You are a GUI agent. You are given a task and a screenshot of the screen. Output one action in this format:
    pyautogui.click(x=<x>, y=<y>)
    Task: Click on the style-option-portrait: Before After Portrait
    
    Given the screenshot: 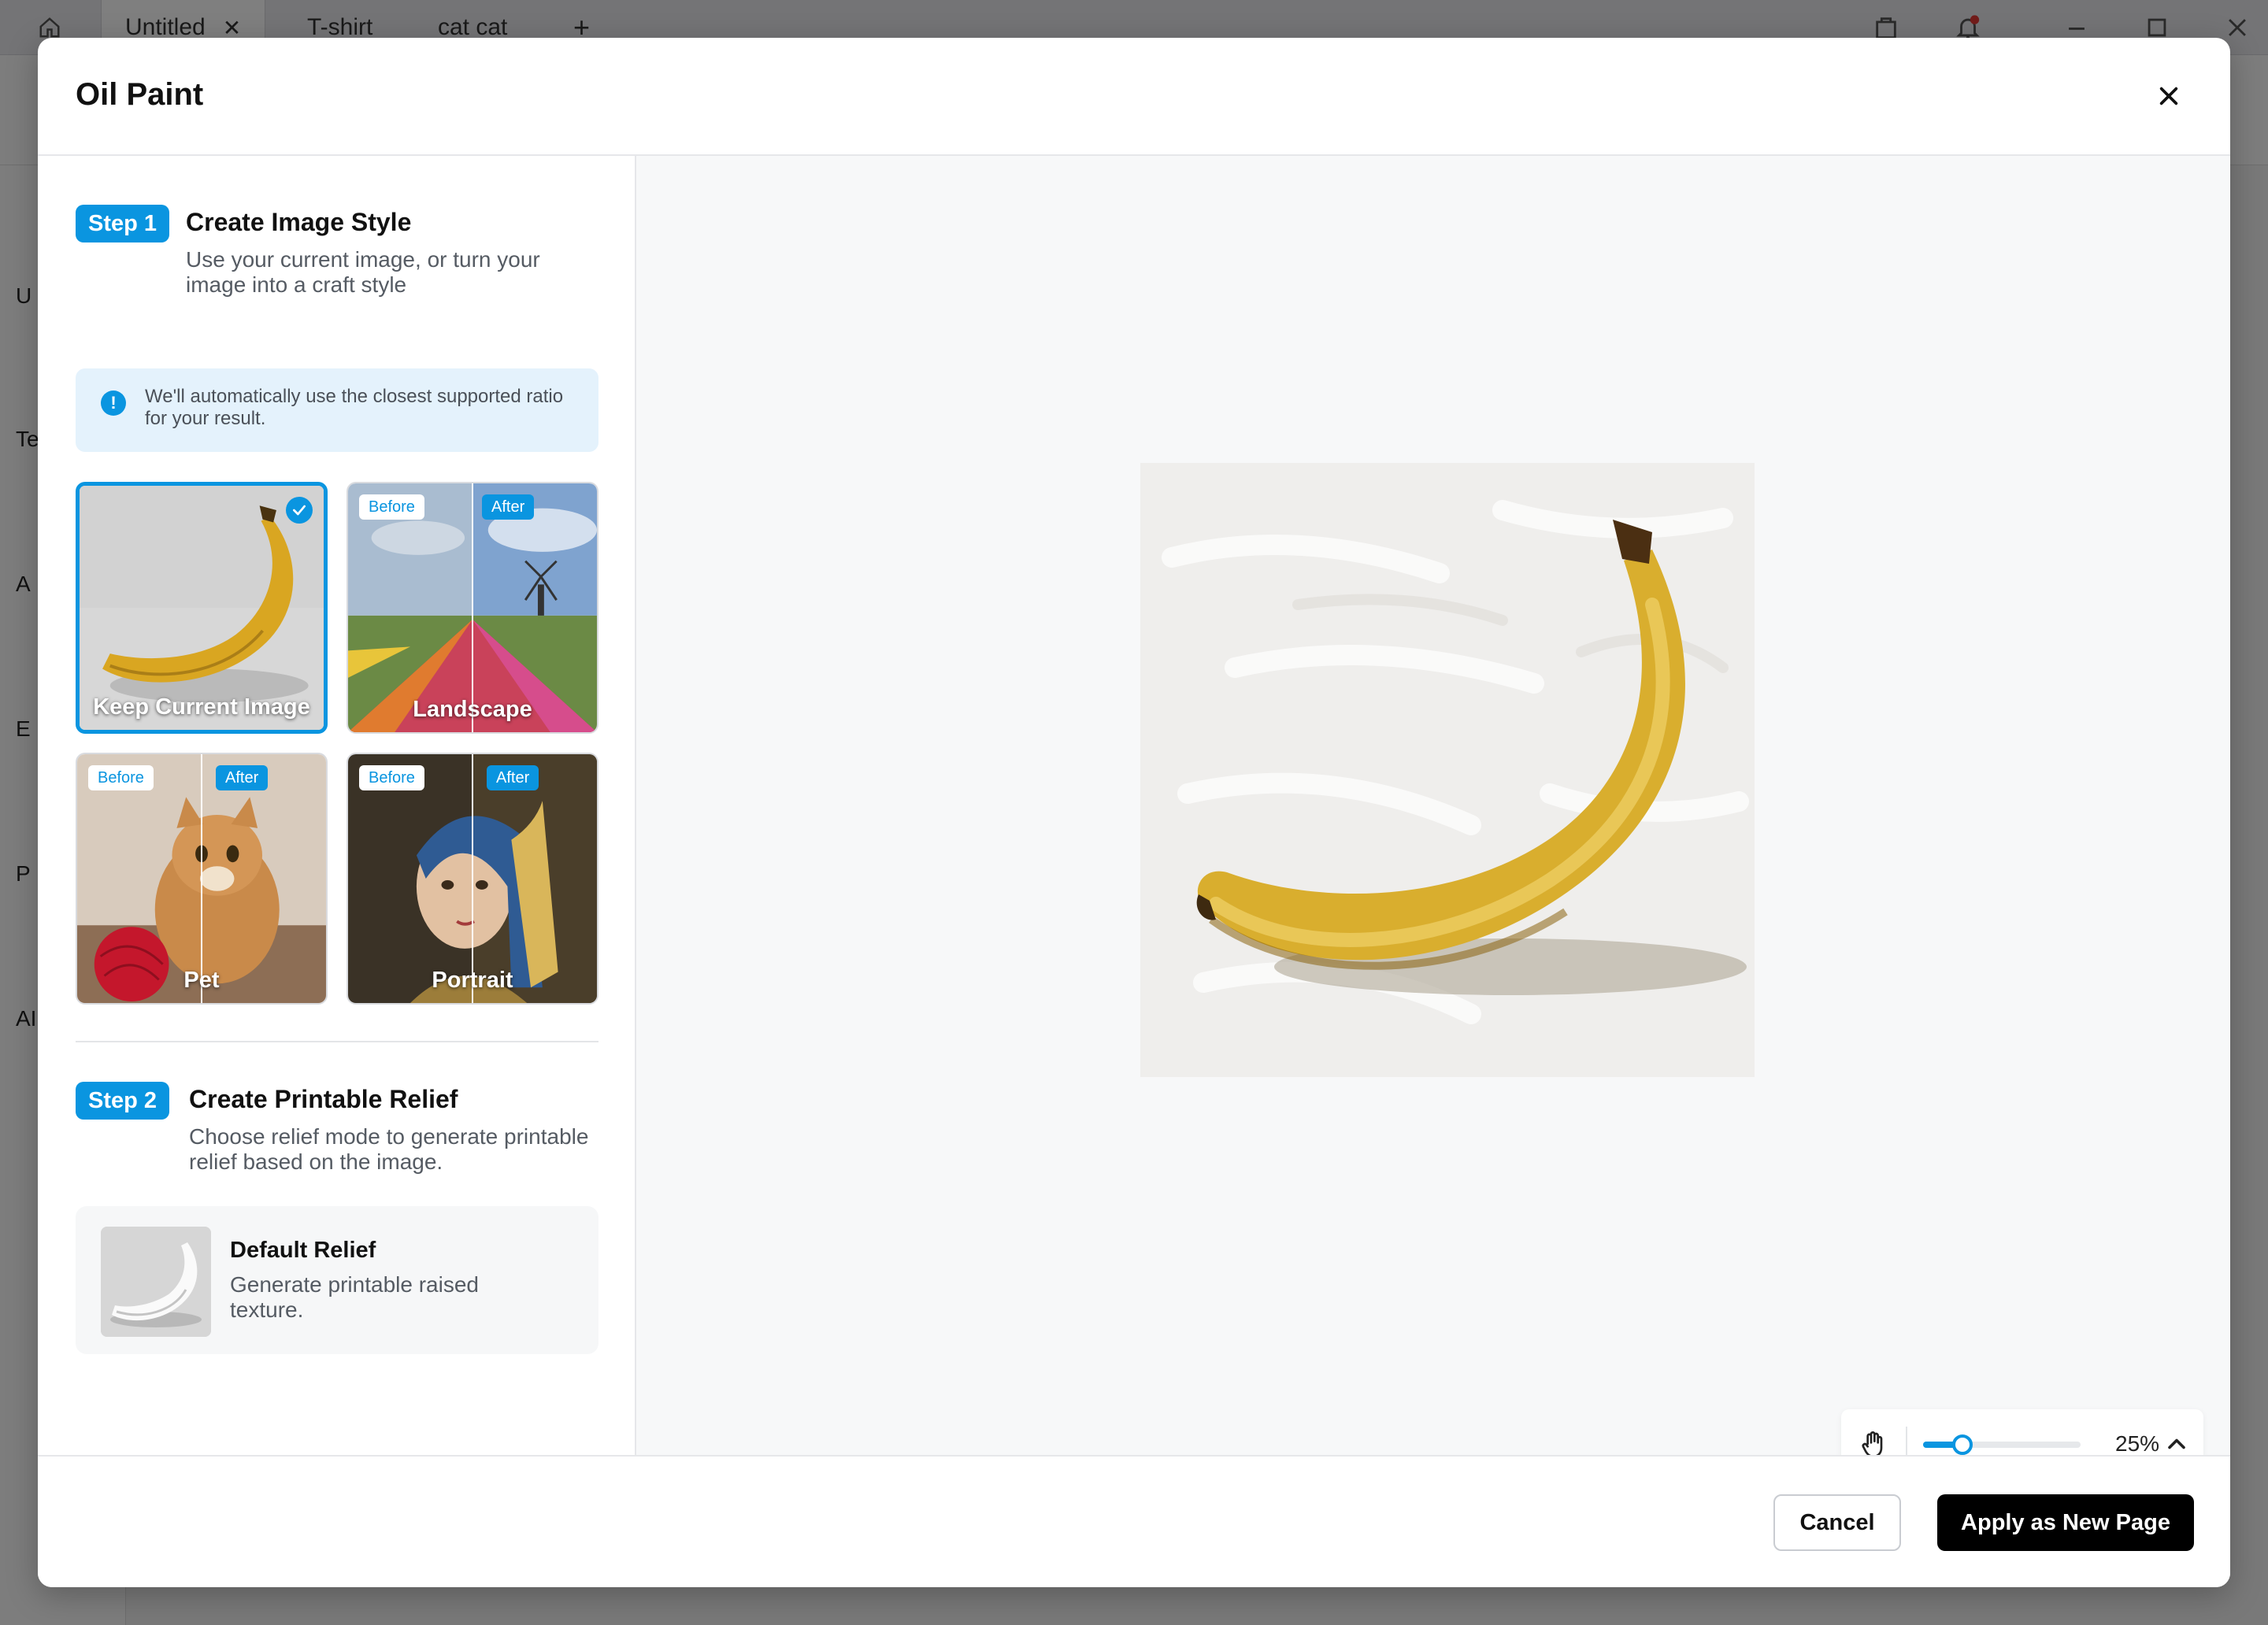 What is the action you would take?
    pyautogui.click(x=472, y=879)
    